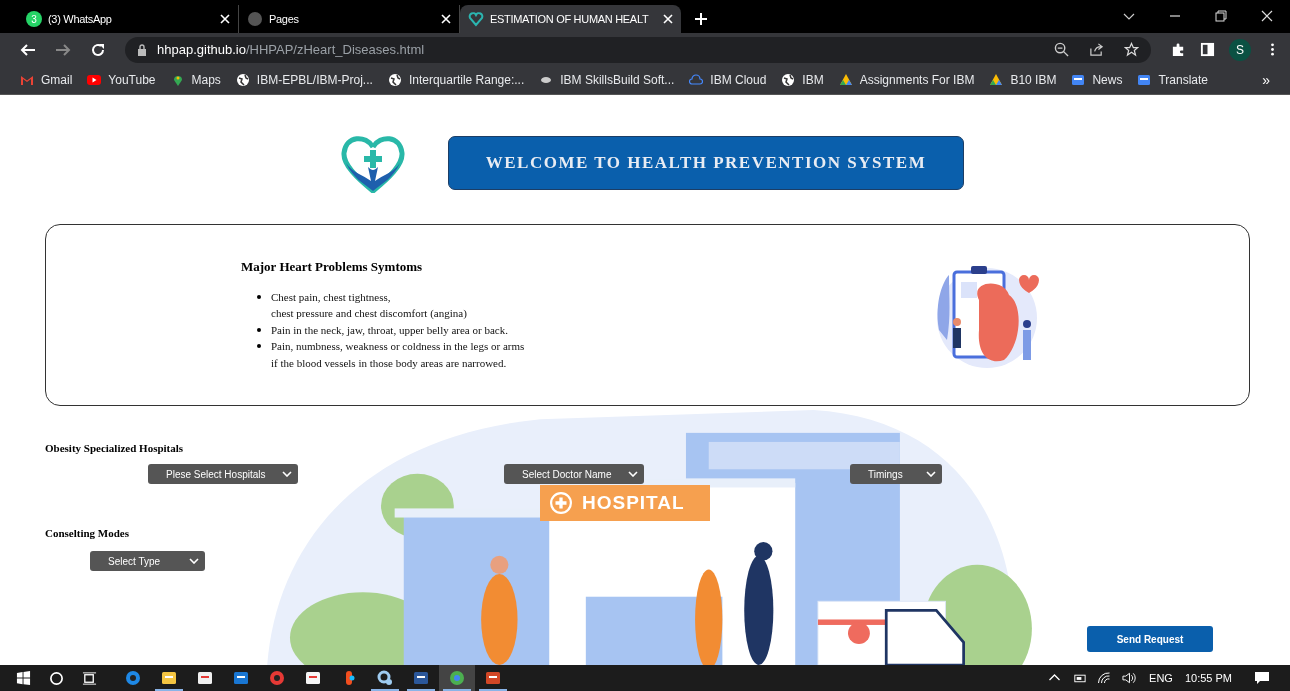  Describe the element at coordinates (88, 533) in the screenshot. I see `form-label: Conselting Modes` at that location.